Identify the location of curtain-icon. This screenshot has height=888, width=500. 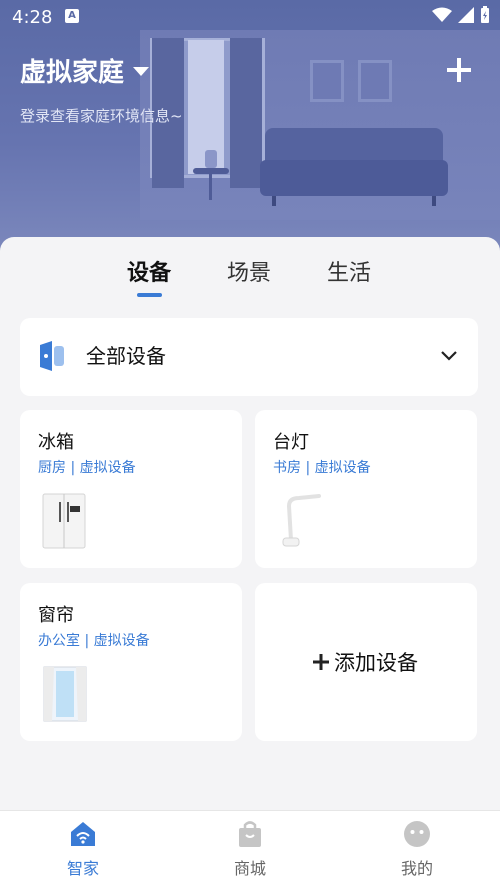
(65, 694).